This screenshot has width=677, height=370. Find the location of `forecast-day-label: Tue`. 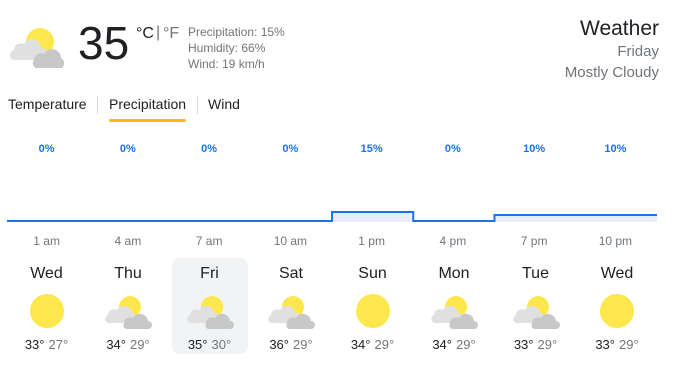

forecast-day-label: Tue is located at coordinates (535, 273).